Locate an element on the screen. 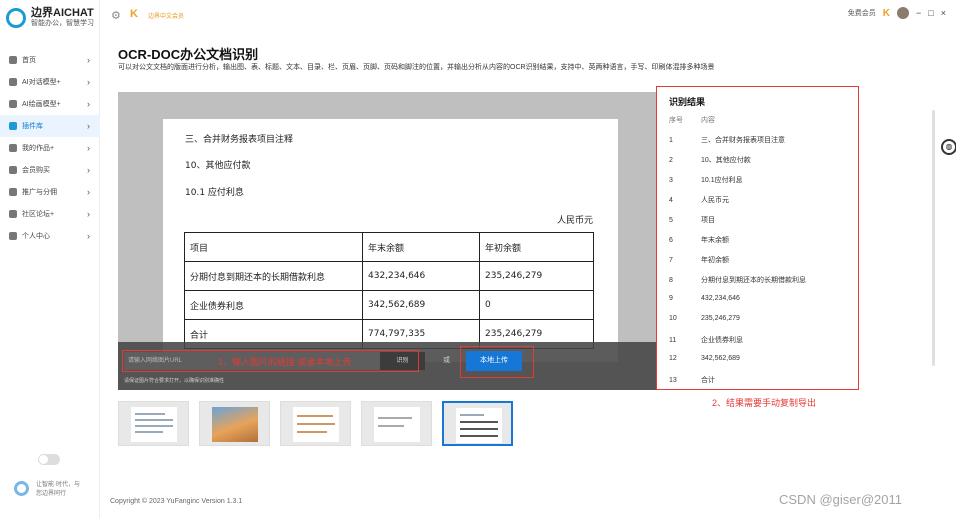 This screenshot has height=518, width=956. result-text: 235,246,279 is located at coordinates (720, 318).